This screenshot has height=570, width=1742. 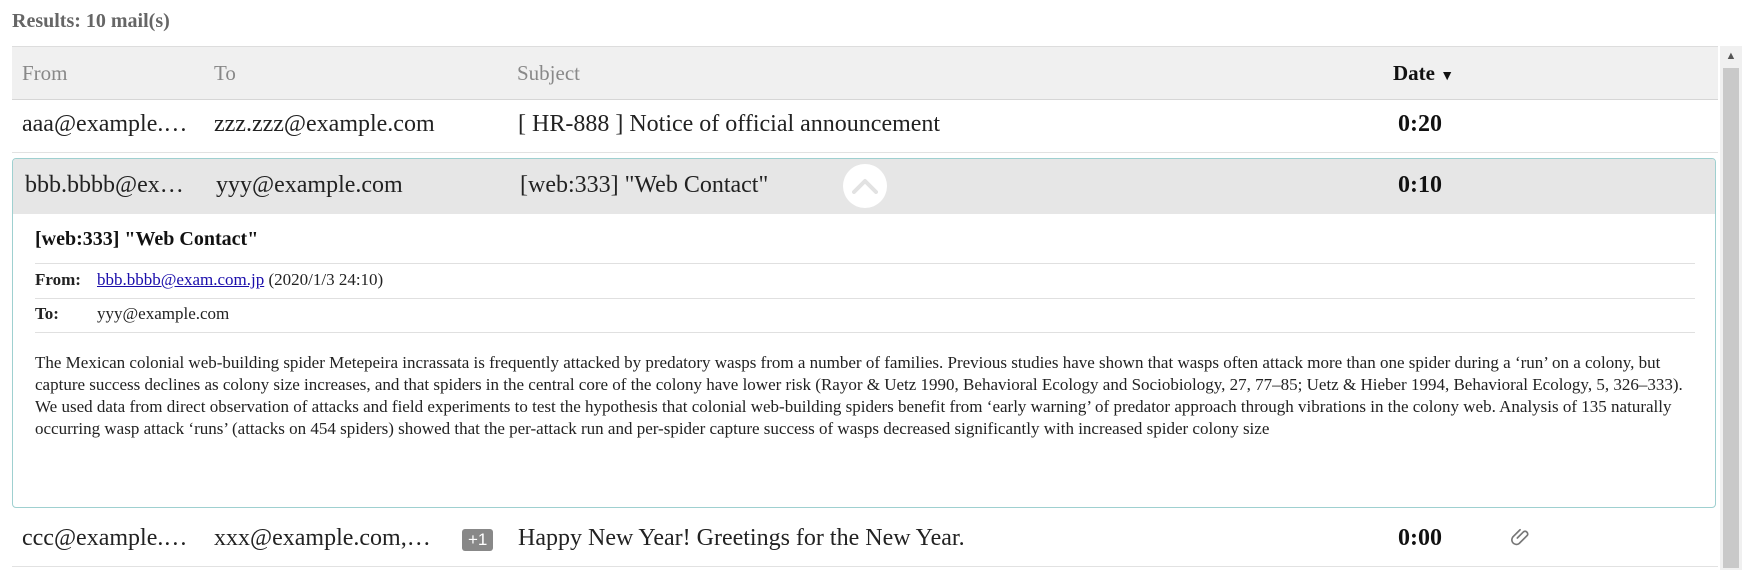 What do you see at coordinates (147, 239) in the screenshot?
I see `detail-subject: [web:333] "Web Contact"` at bounding box center [147, 239].